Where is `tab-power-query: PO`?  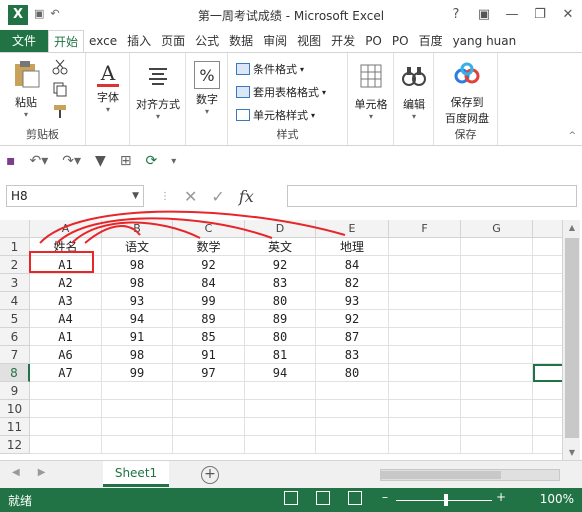 tab-power-query: PO is located at coordinates (373, 41).